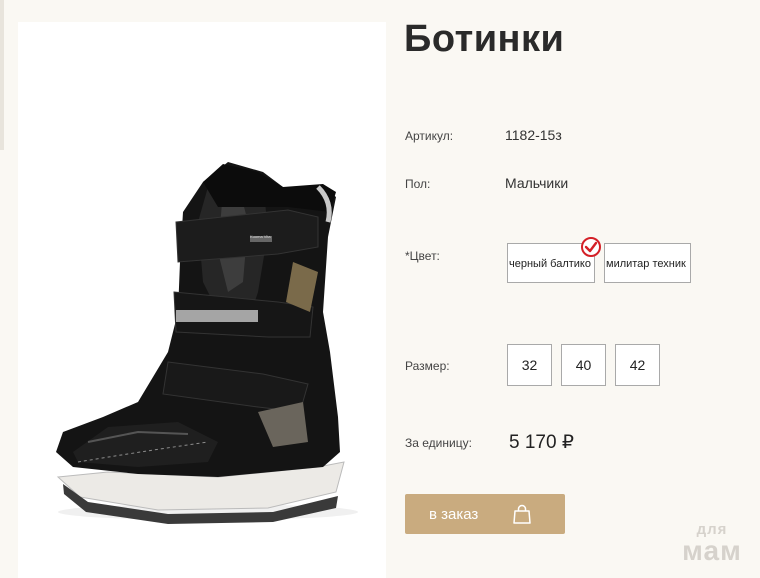 This screenshot has height=578, width=760. I want to click on boot-badge-text: Kuoma Vita, so click(260, 236).